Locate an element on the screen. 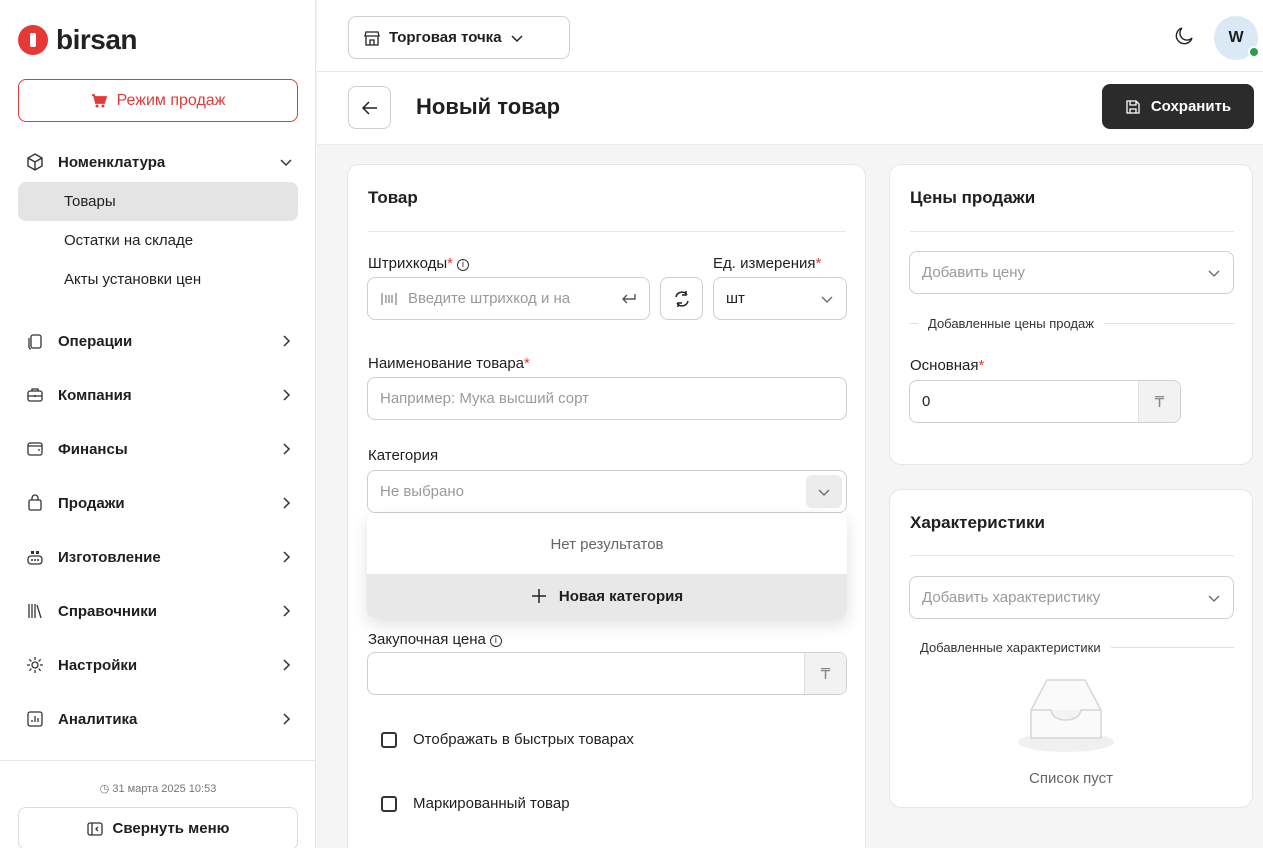 The image size is (1263, 848). product-name-label: Наименование товара* is located at coordinates (449, 363).